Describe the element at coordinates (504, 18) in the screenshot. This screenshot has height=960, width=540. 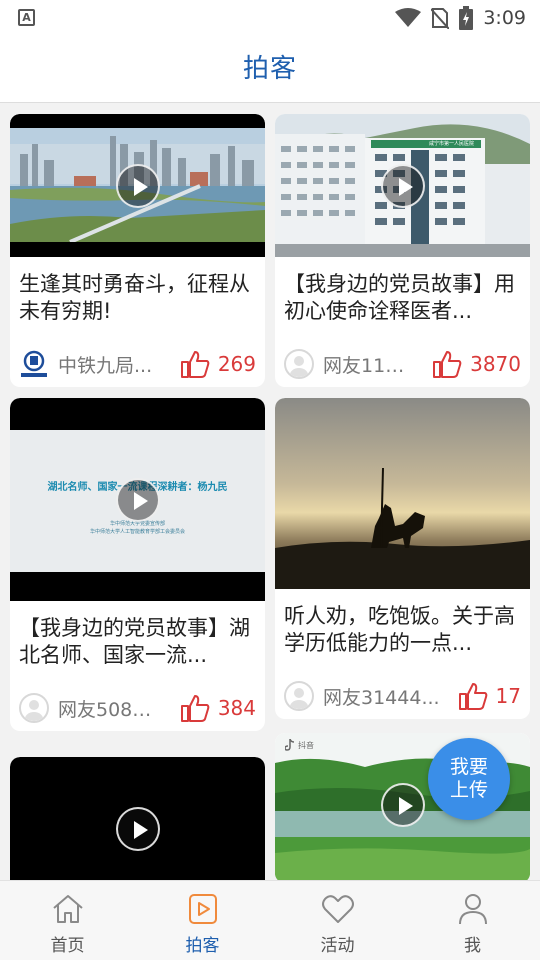
I see `status-time: 3:09` at that location.